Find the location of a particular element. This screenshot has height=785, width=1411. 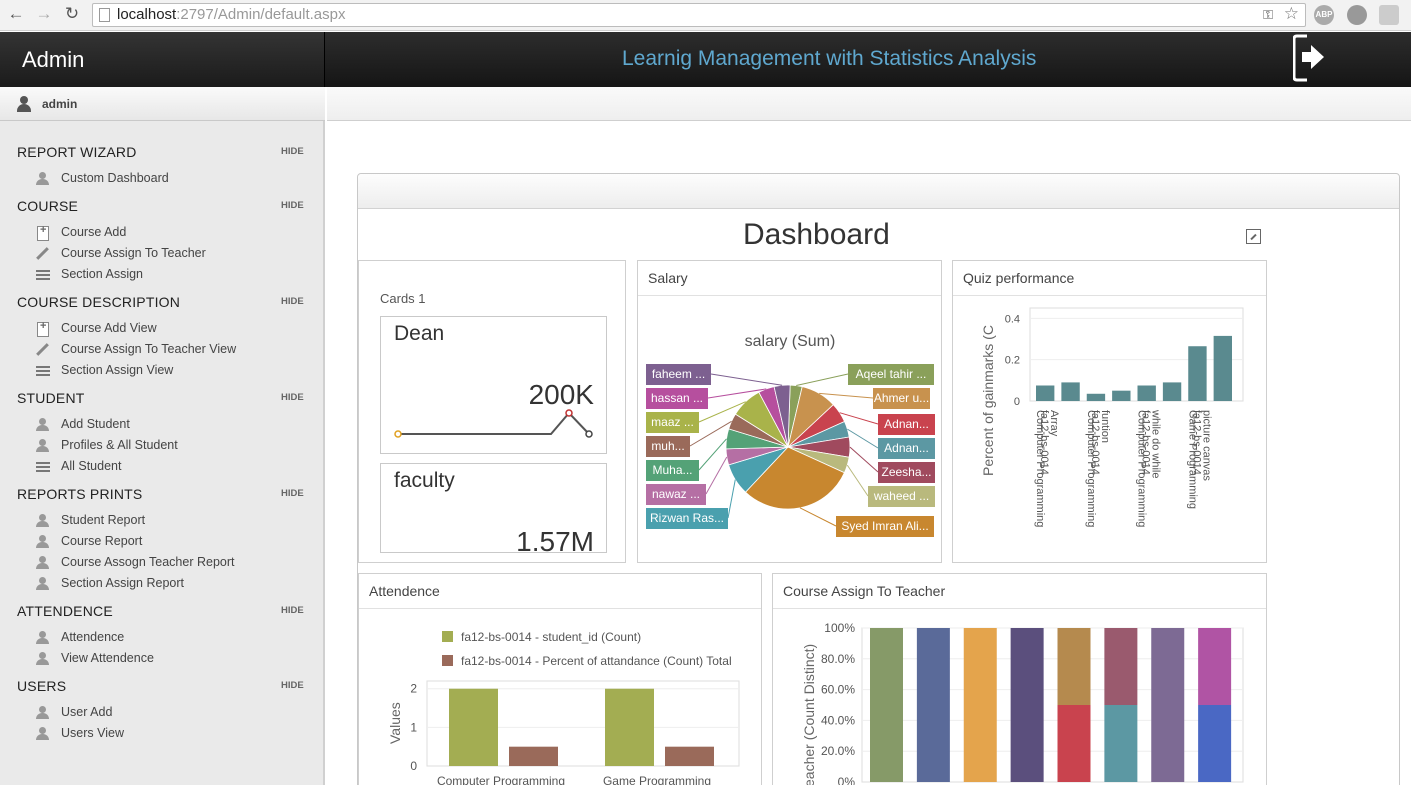

sidebar-item-label: Profiles & All Student is located at coordinates (119, 445).